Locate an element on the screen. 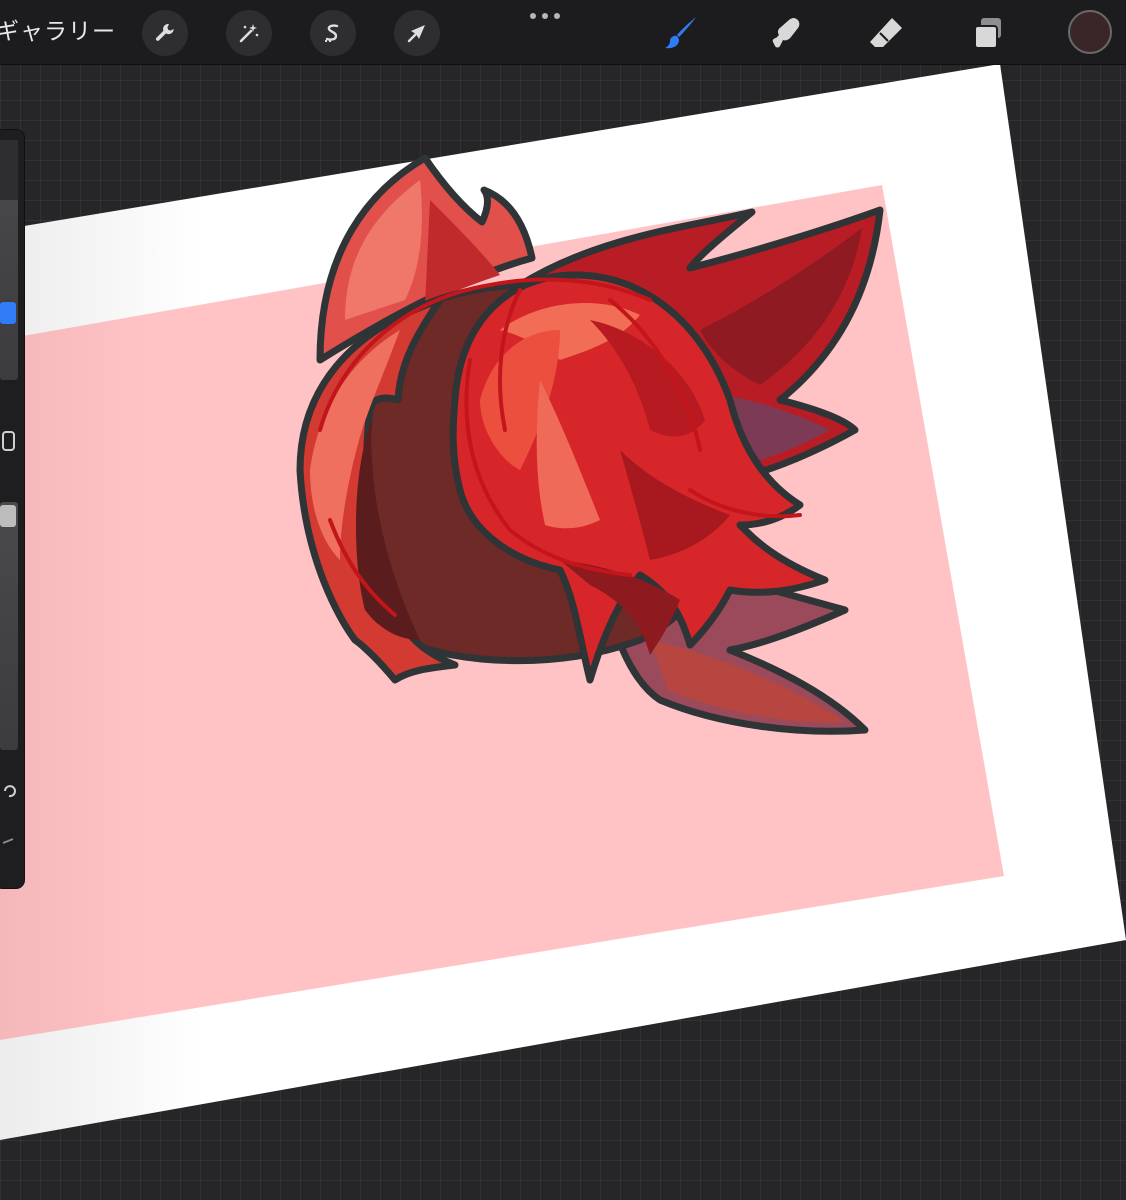 Image resolution: width=1126 pixels, height=1200 pixels. eraser-tool-button is located at coordinates (886, 33).